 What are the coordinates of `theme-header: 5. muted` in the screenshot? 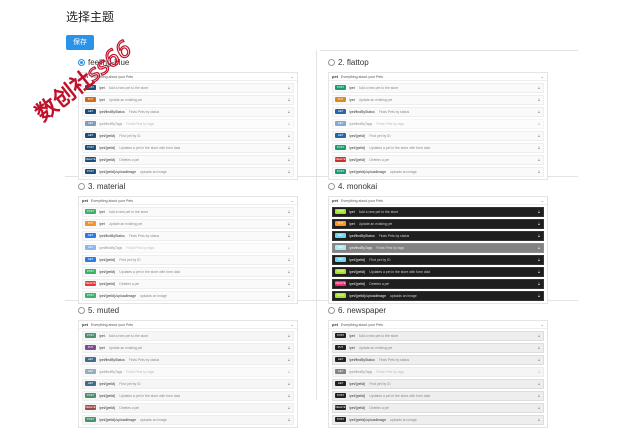 It's located at (198, 310).